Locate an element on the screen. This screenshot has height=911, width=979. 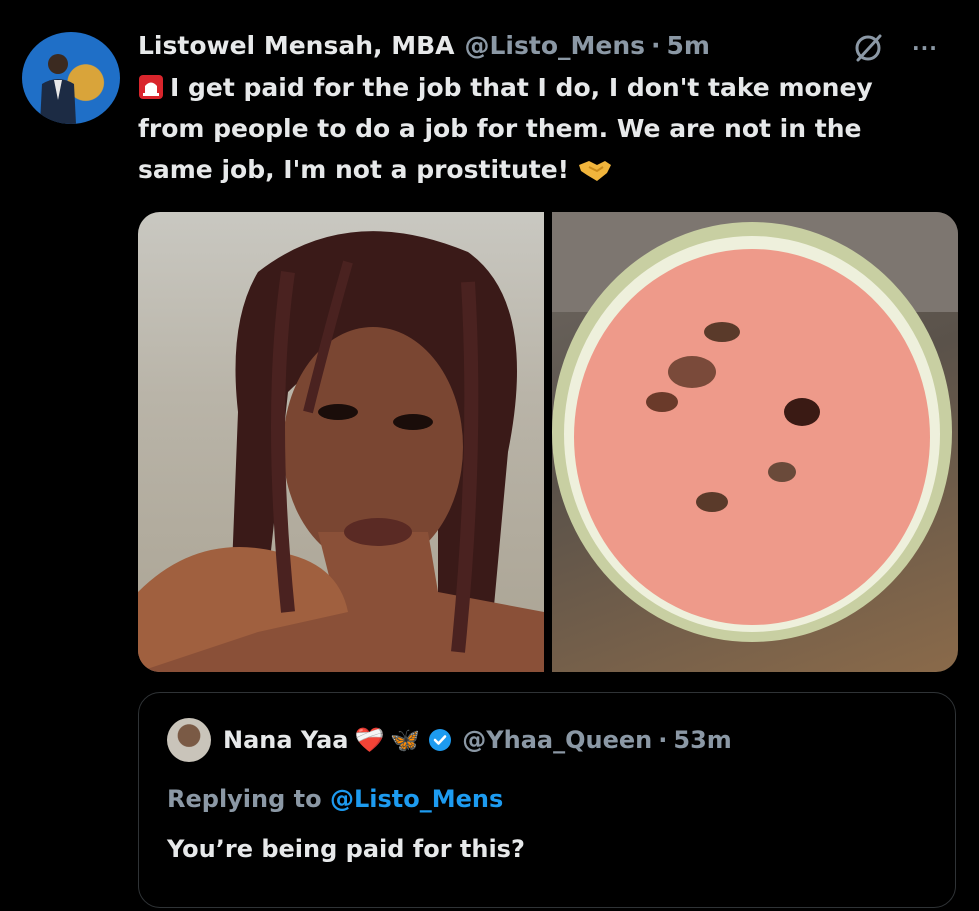
mending-heart-icon: ❤️‍🩹 is located at coordinates (369, 740).